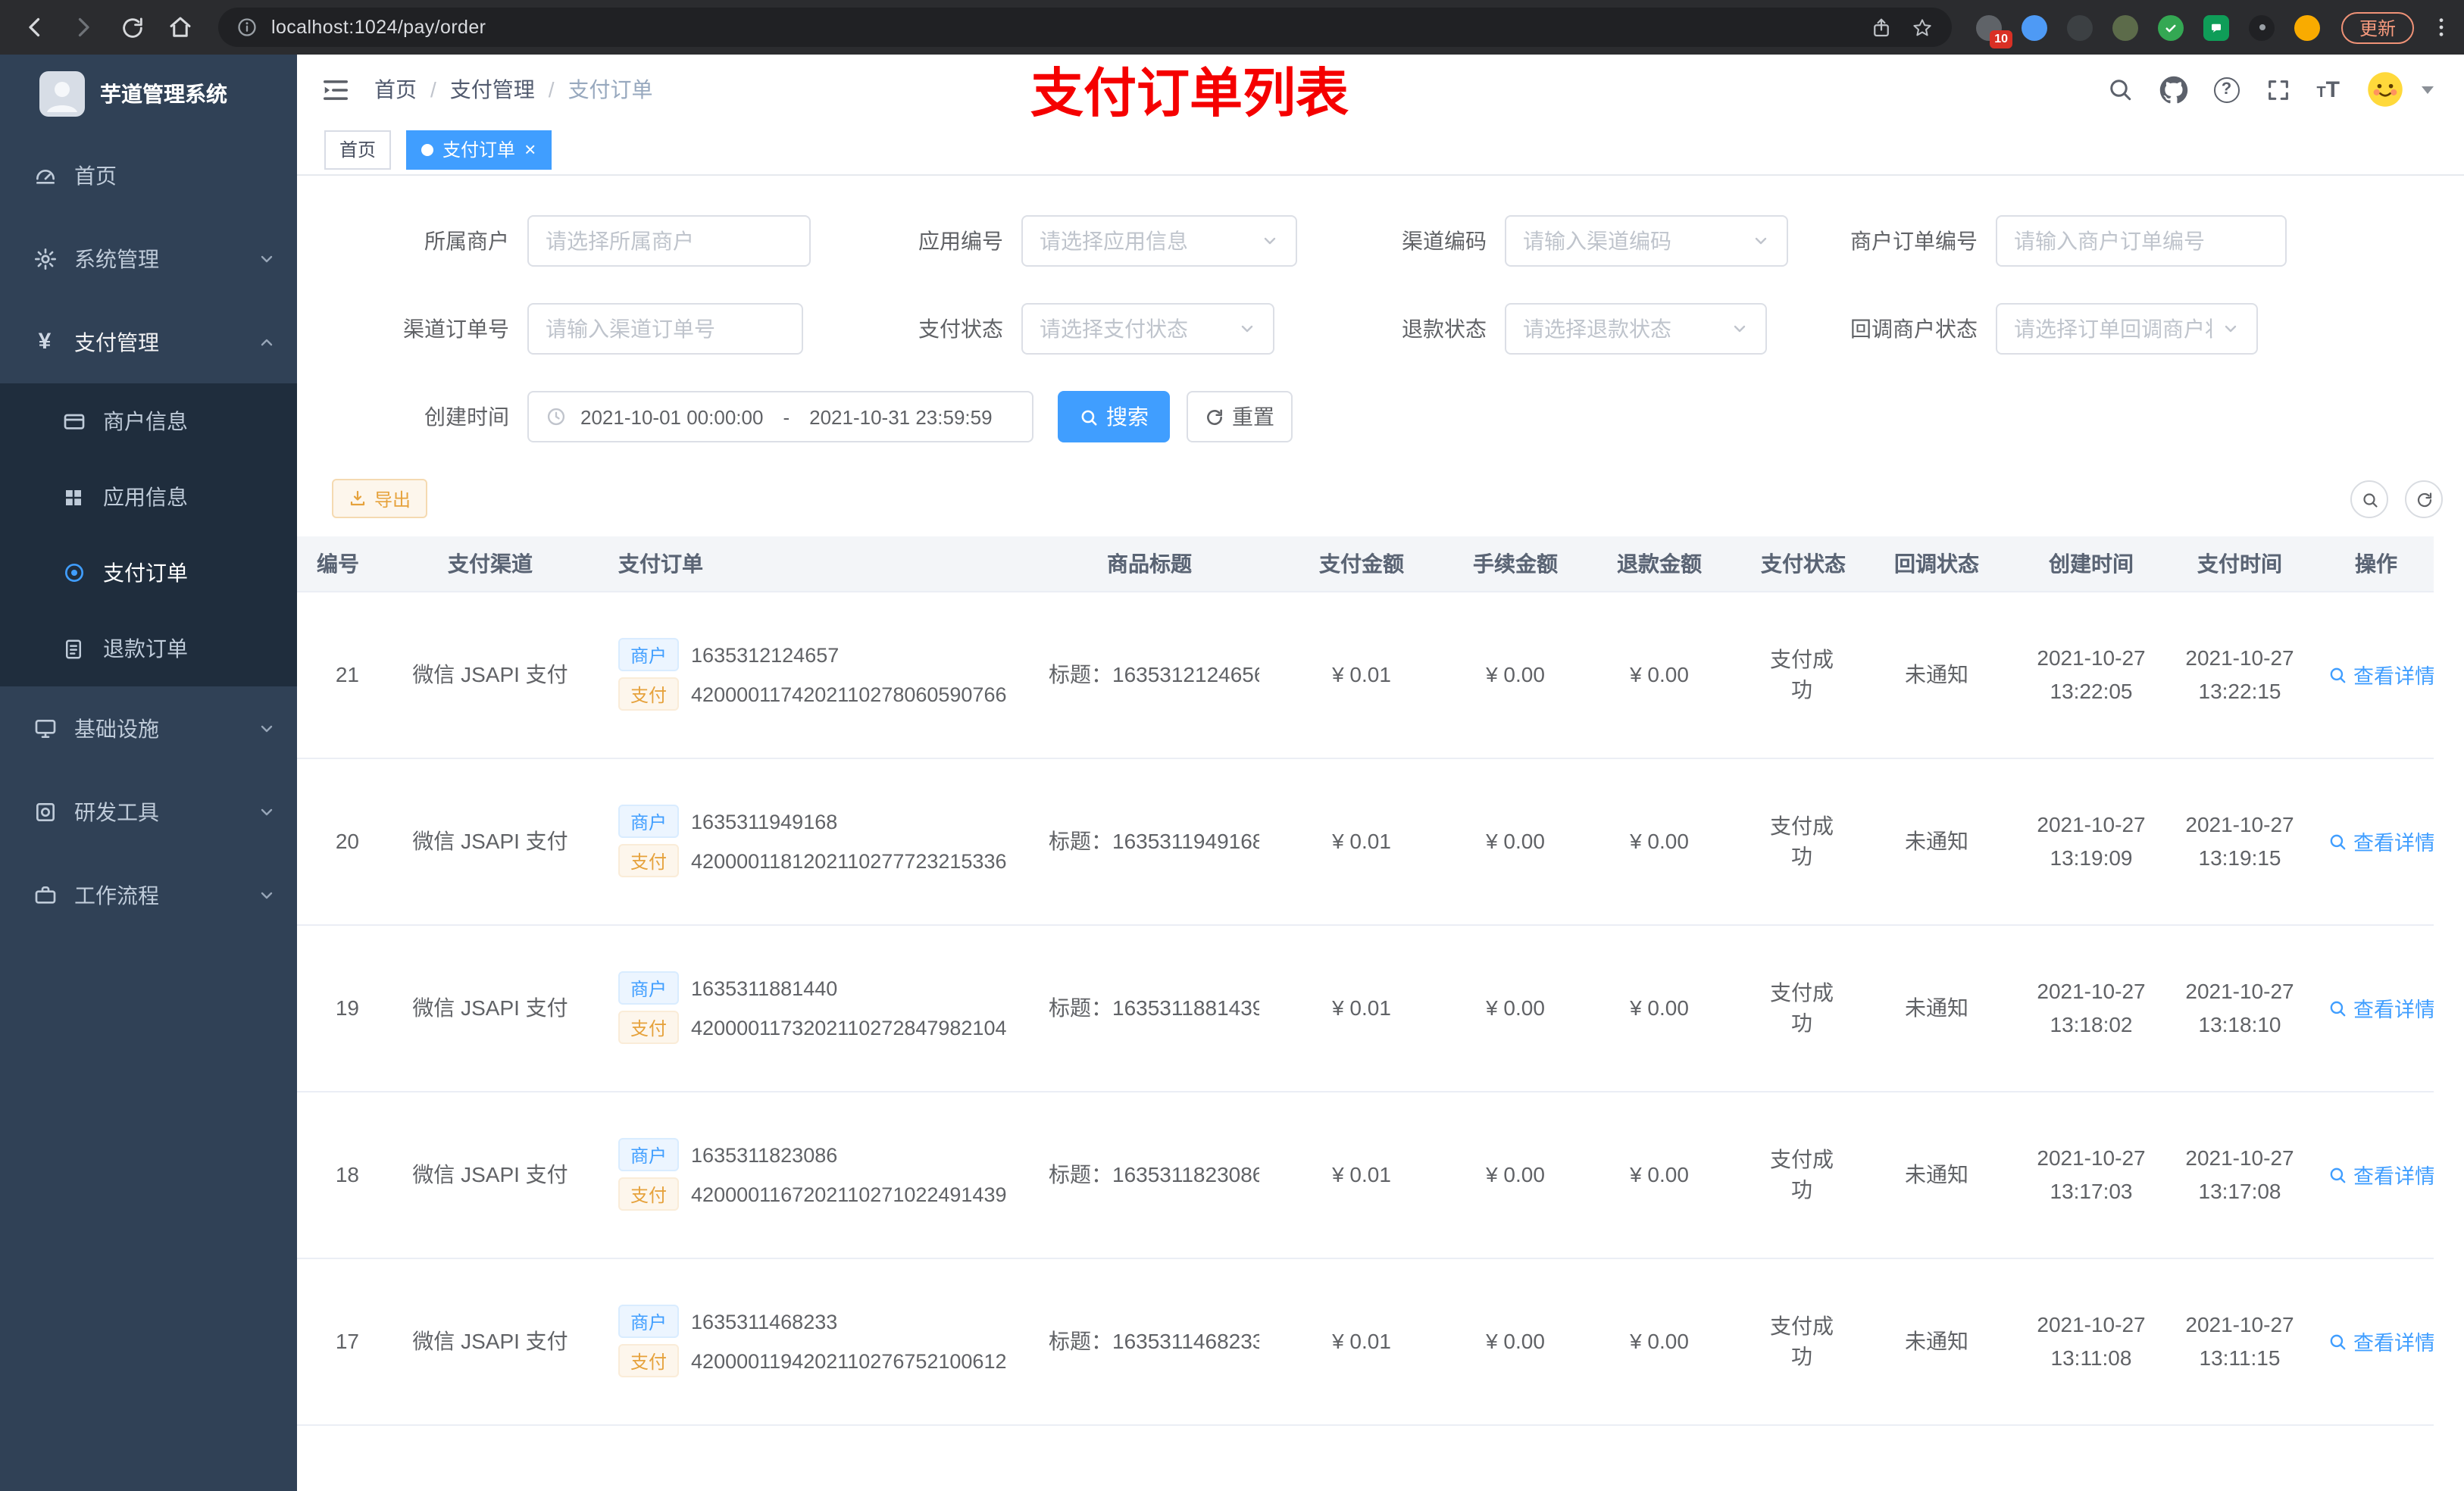 Image resolution: width=2464 pixels, height=1491 pixels. I want to click on merchant-select-input, so click(669, 241).